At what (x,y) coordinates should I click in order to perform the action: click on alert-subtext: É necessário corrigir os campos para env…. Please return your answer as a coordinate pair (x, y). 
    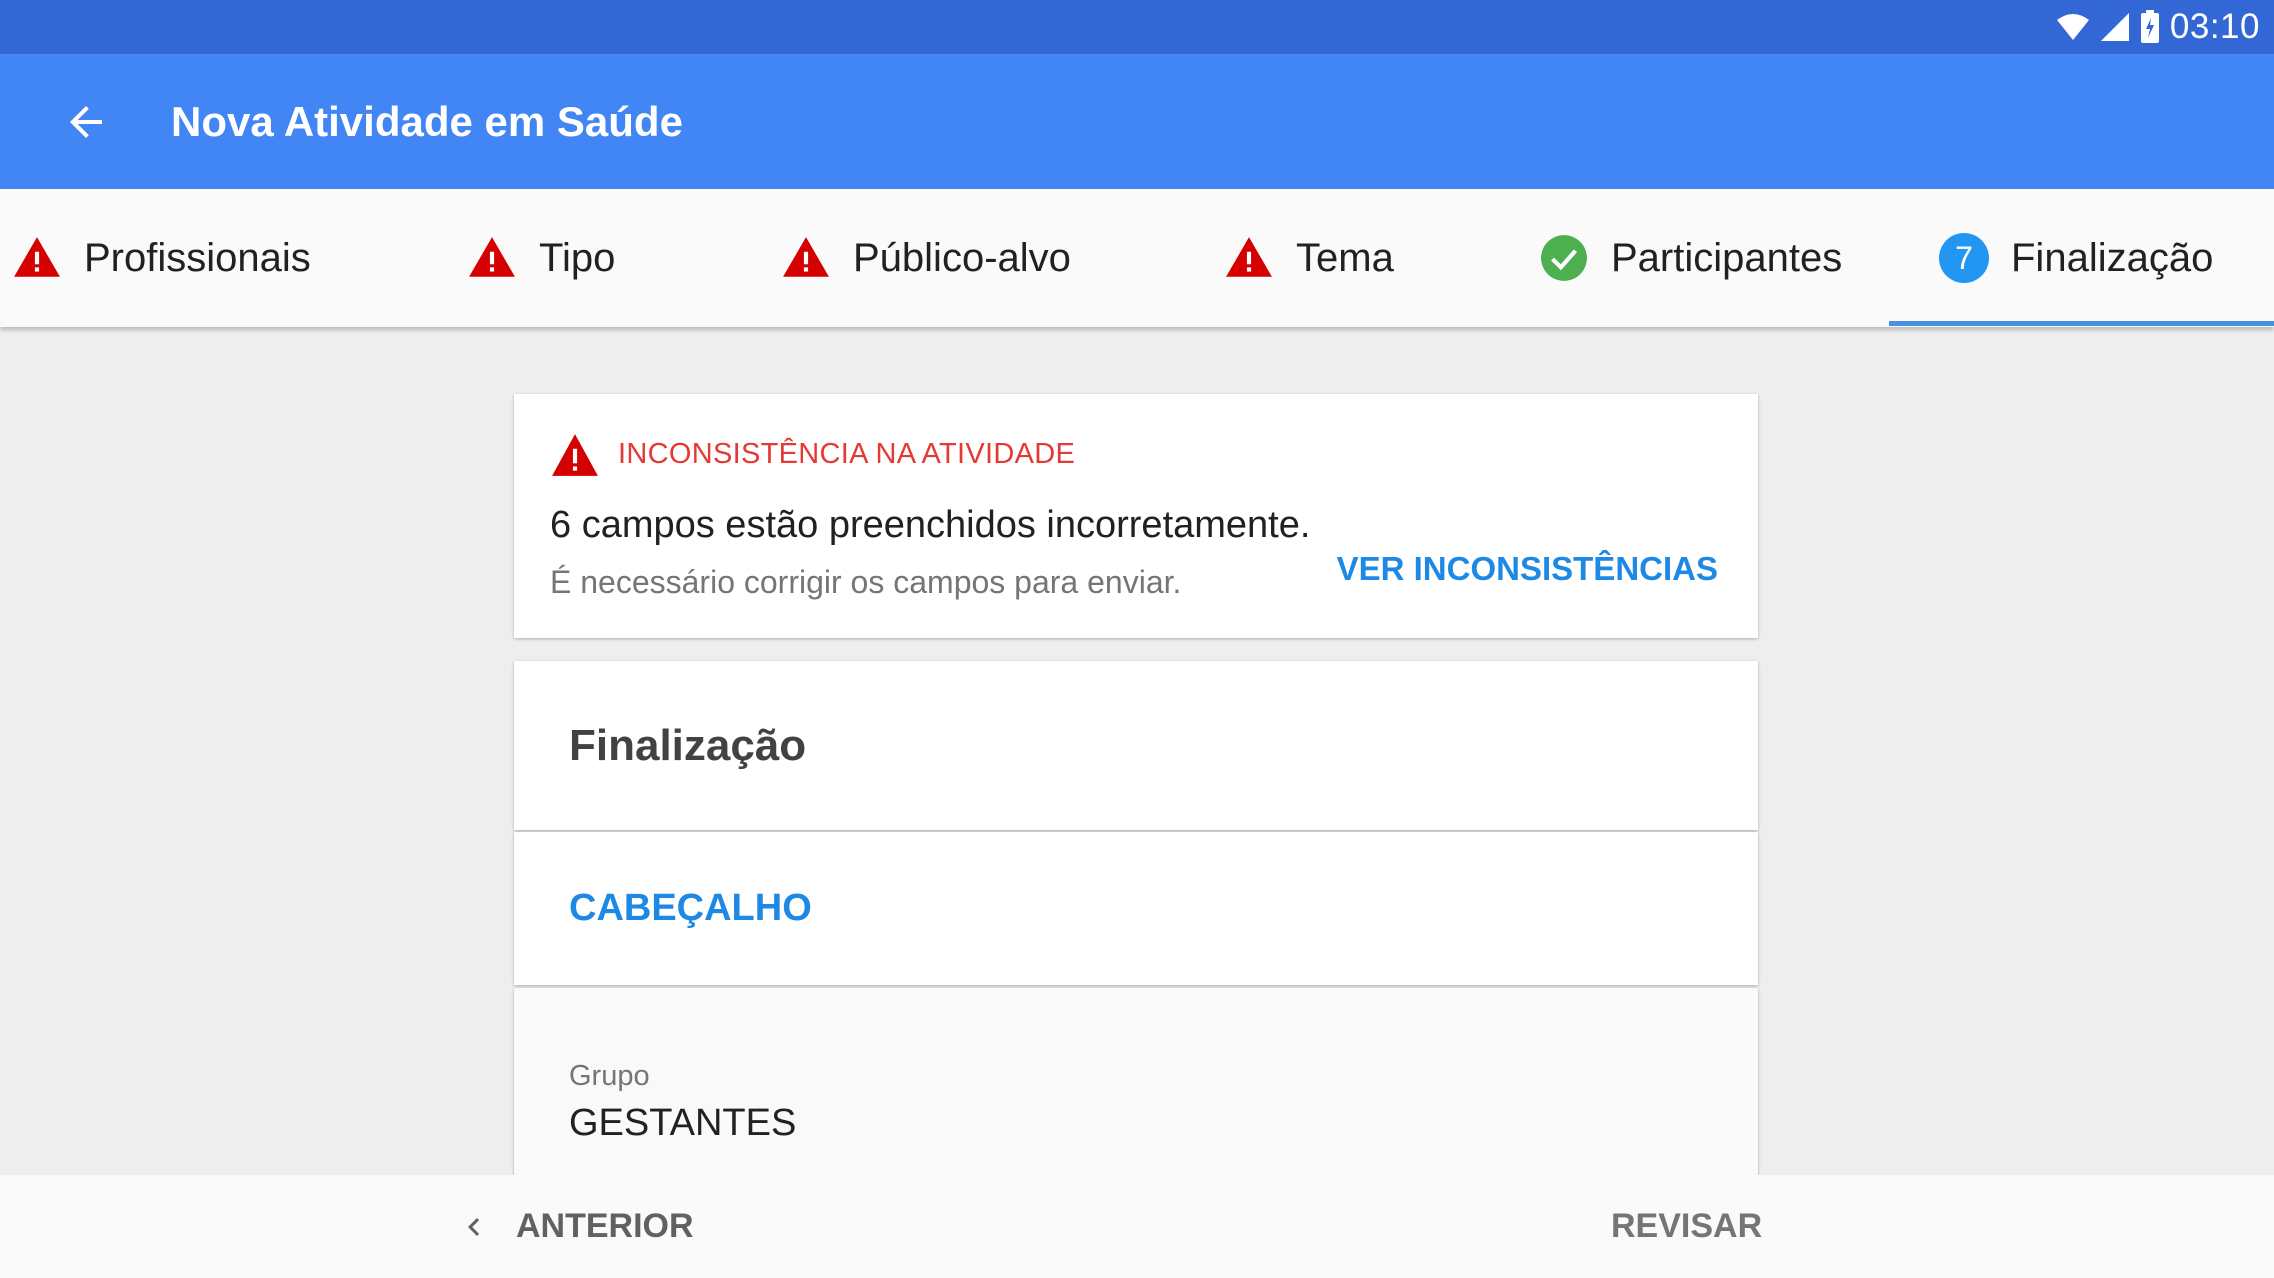
    Looking at the image, I should click on (866, 582).